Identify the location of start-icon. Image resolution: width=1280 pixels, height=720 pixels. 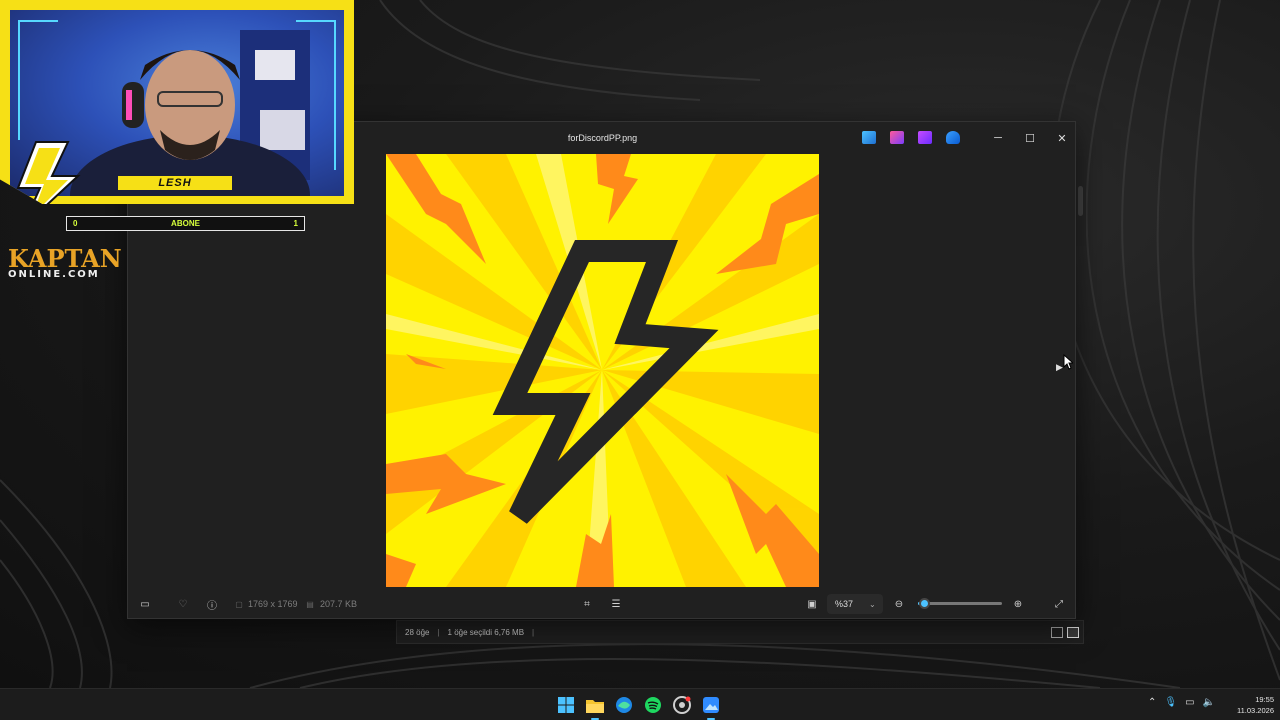
(566, 705).